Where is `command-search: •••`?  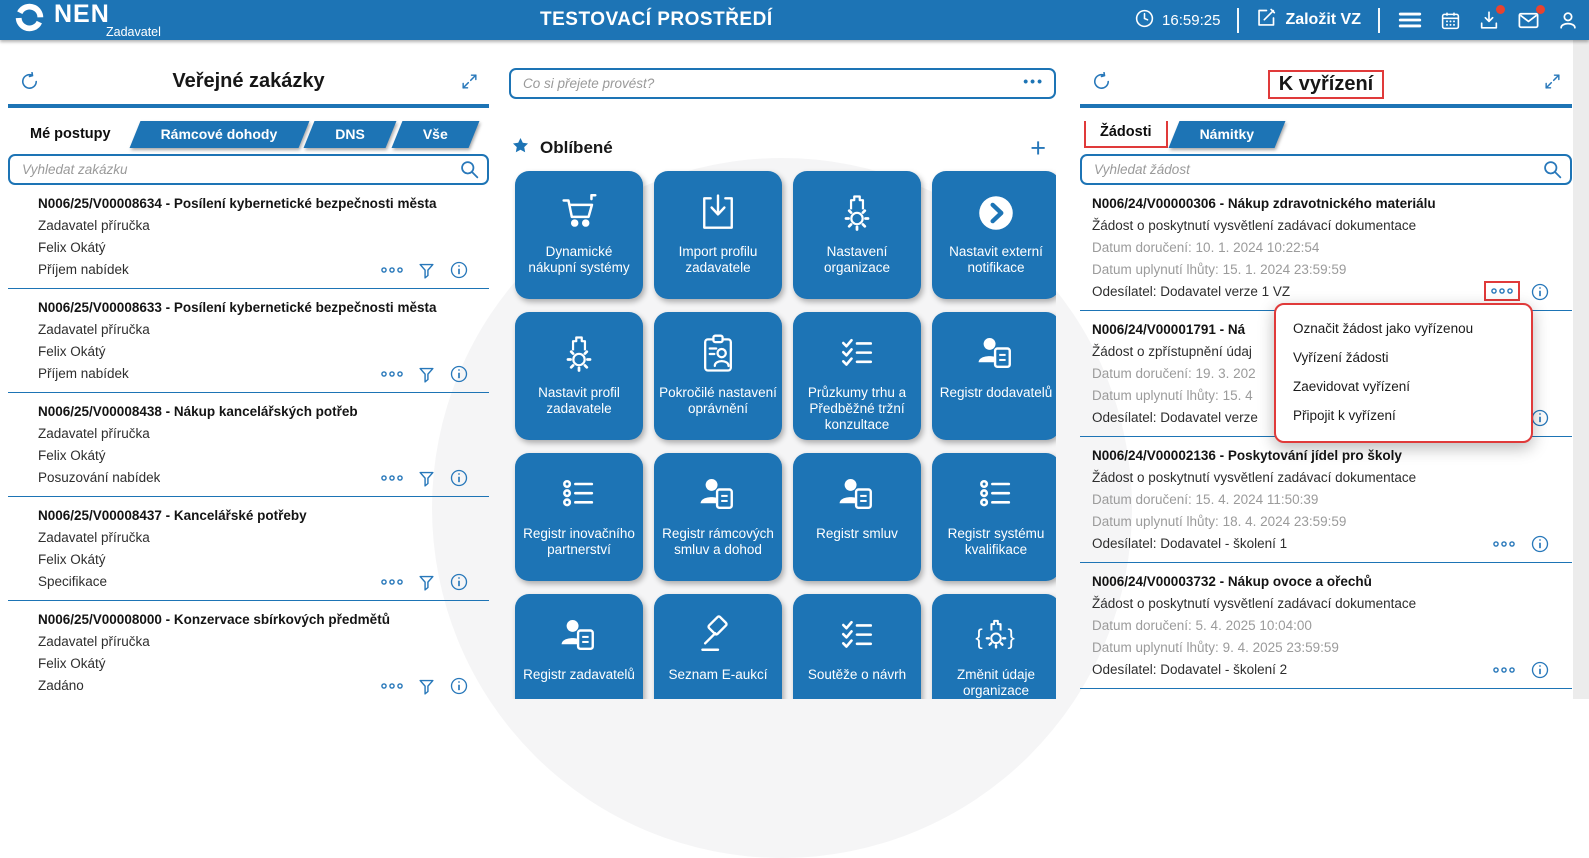
command-search: ••• is located at coordinates (782, 83).